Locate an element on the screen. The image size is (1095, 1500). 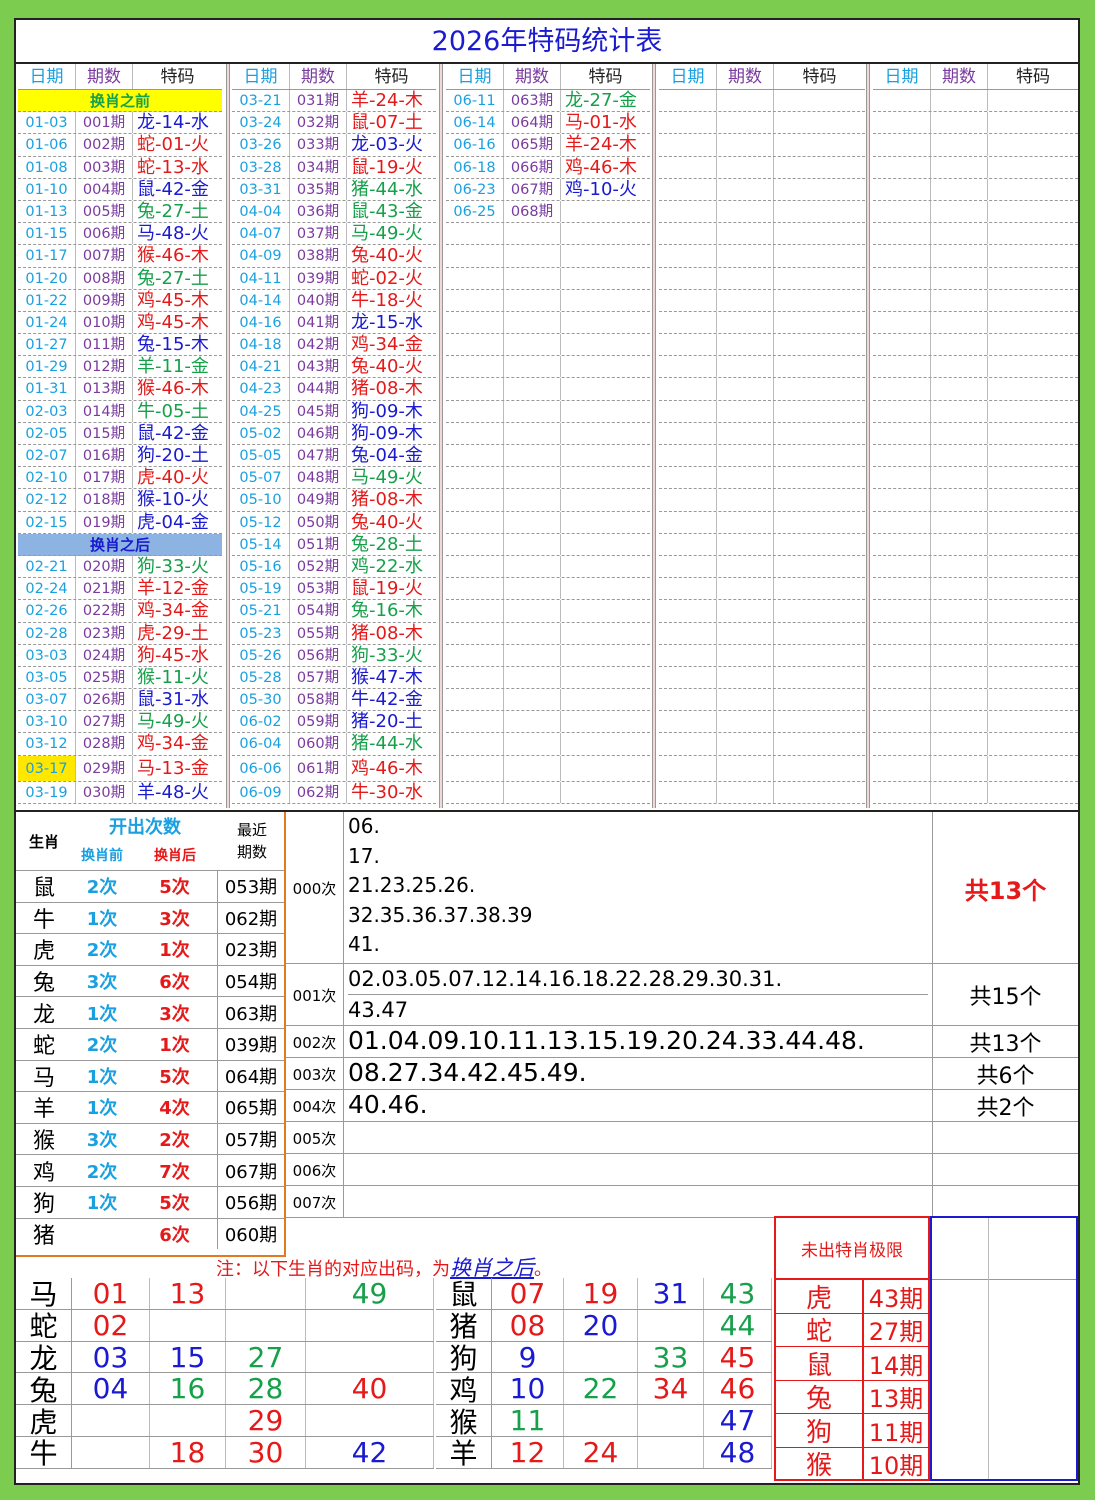
stats-recent: 060期 is located at coordinates (251, 1235).